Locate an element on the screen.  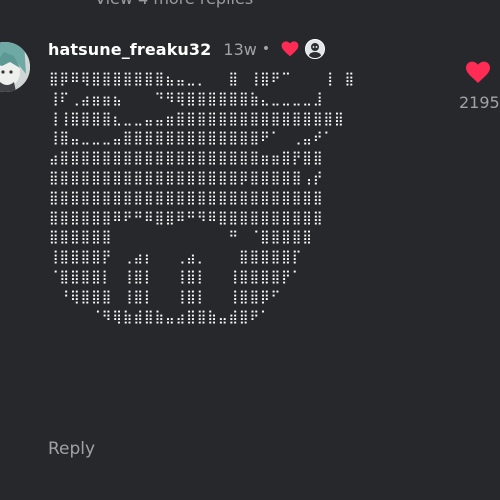
avatar is located at coordinates (15, 67).